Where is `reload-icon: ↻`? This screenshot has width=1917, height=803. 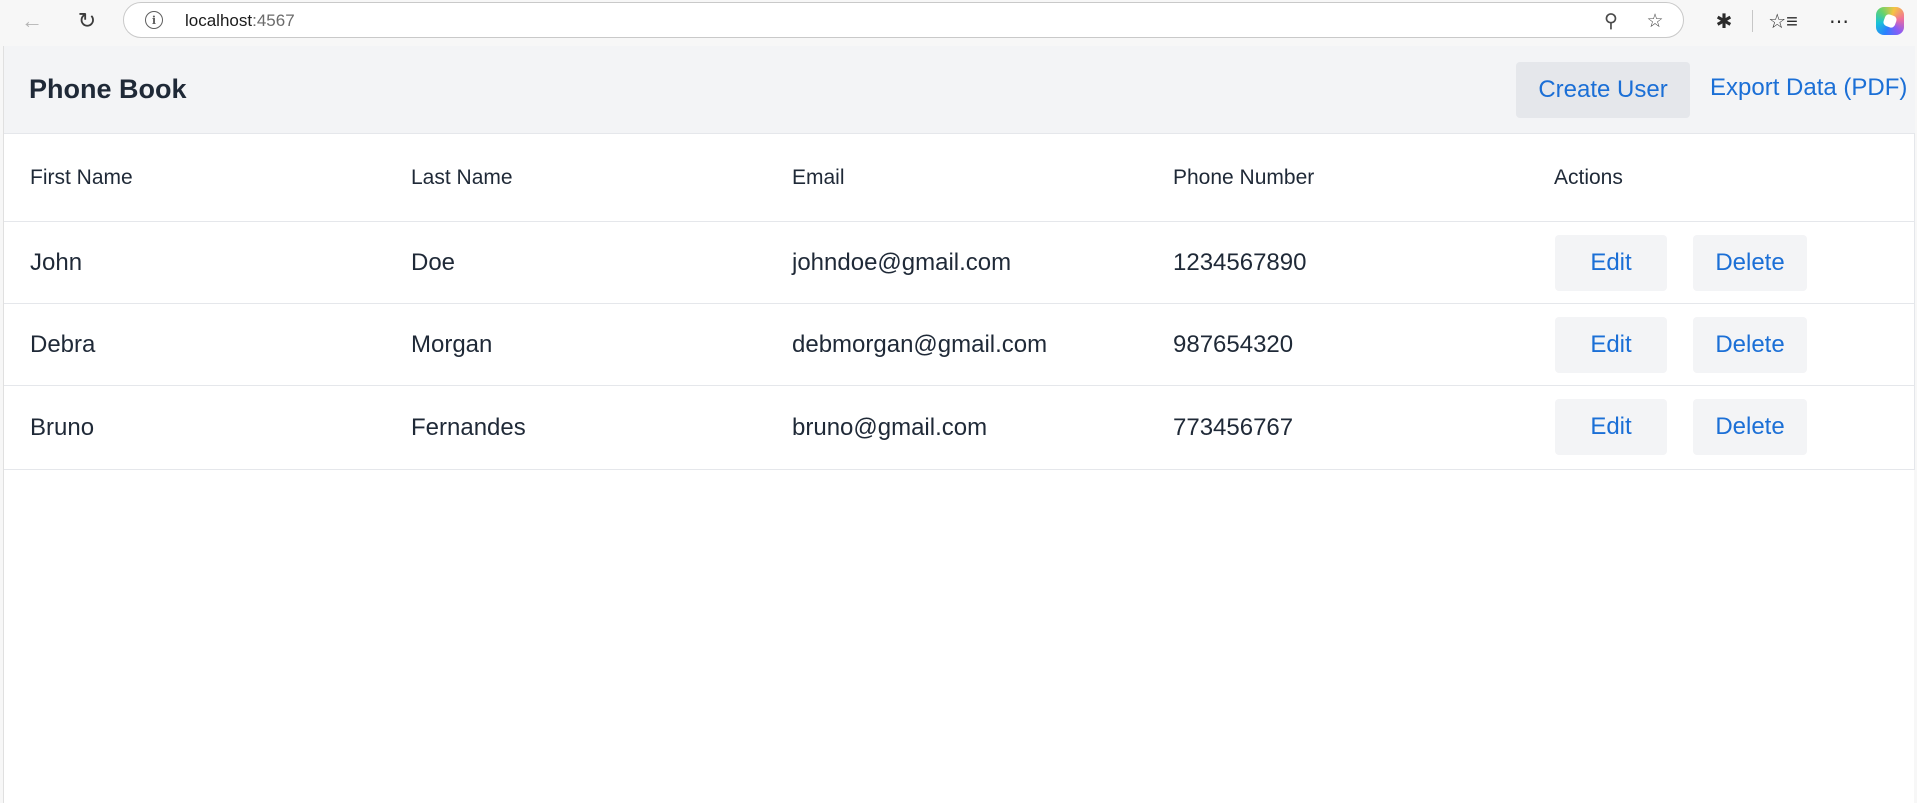 reload-icon: ↻ is located at coordinates (87, 21).